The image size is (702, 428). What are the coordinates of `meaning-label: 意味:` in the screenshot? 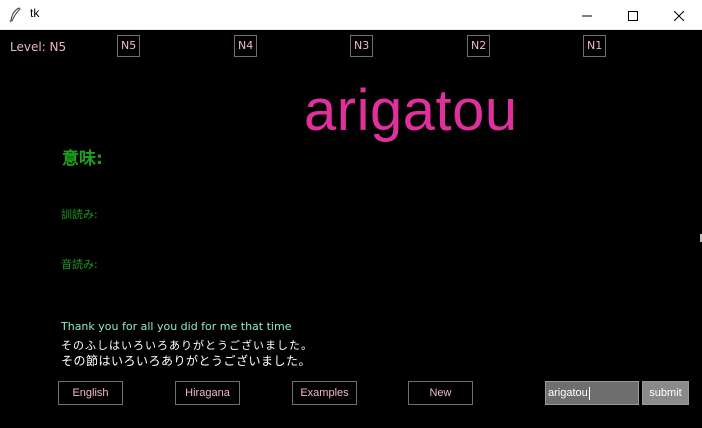 It's located at (82, 159).